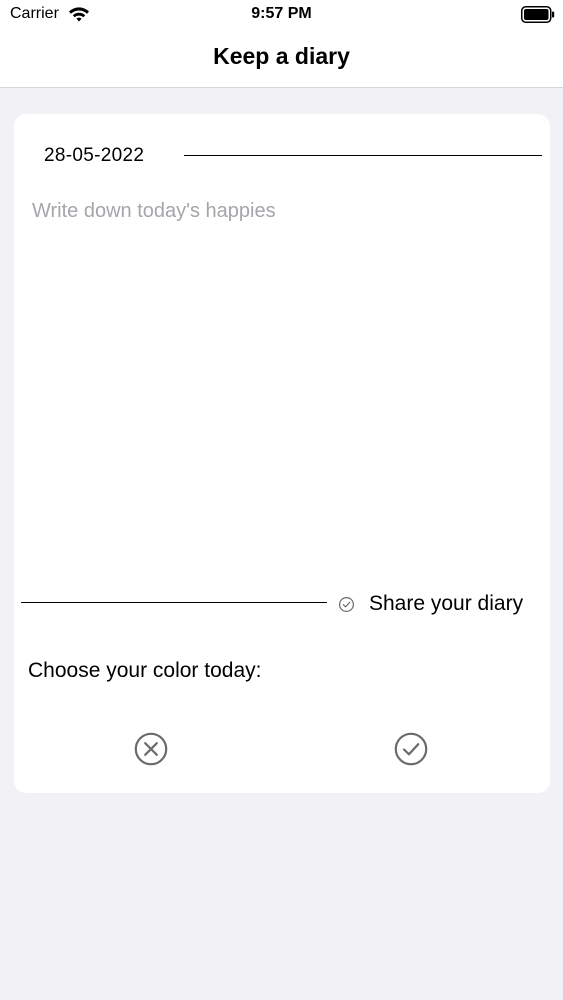  I want to click on status-bar: Carrier 9:57 PM, so click(281, 15).